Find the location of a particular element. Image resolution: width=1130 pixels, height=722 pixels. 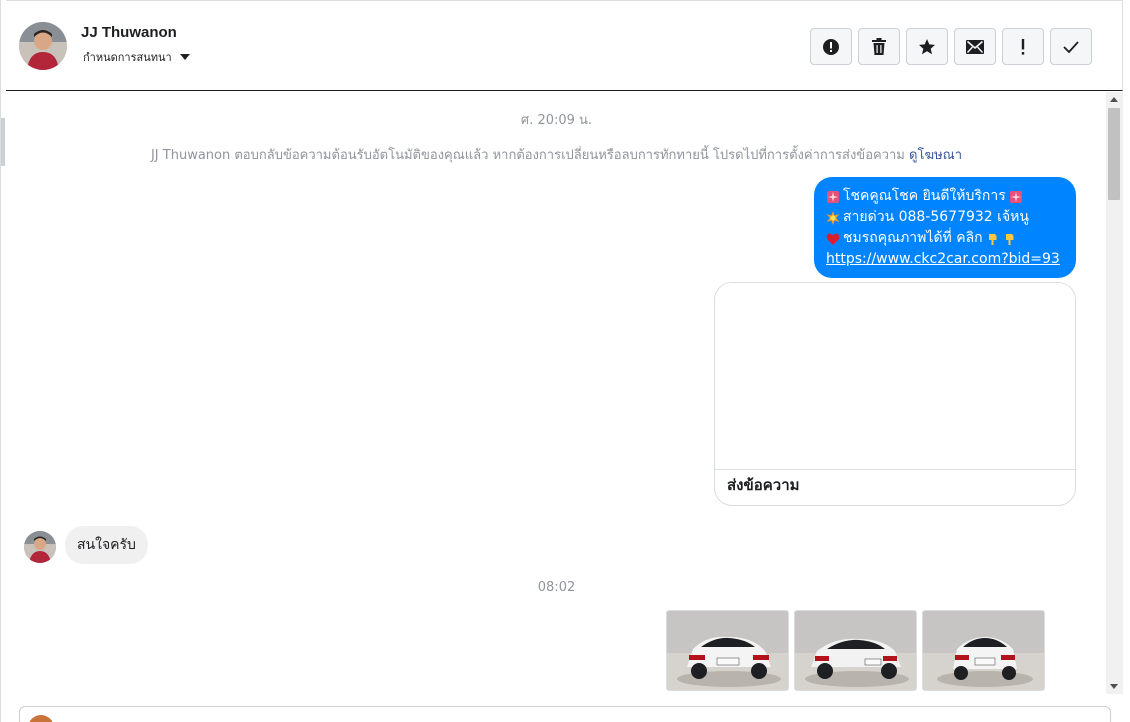

mark-important-button is located at coordinates (1023, 46).